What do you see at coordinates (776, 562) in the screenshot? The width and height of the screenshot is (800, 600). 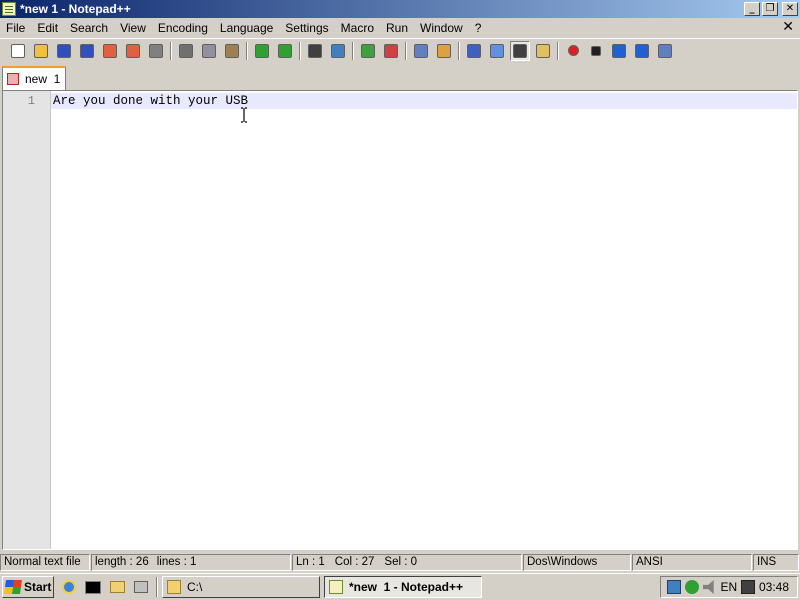 I see `status-insert-mode: INS` at bounding box center [776, 562].